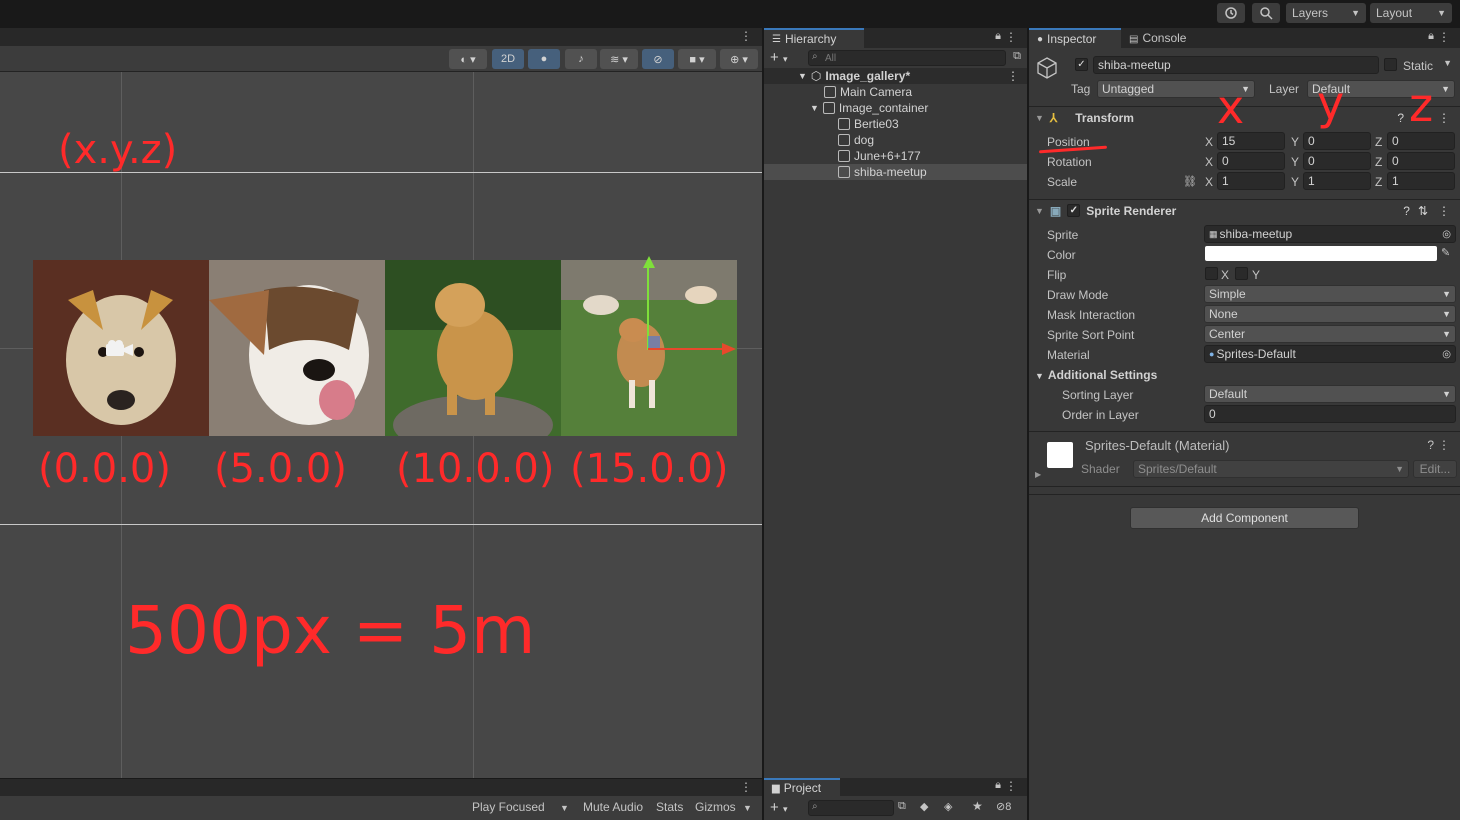 This screenshot has height=820, width=1460. Describe the element at coordinates (1326, 13) in the screenshot. I see `layers-dropdown: Layers ▼` at that location.